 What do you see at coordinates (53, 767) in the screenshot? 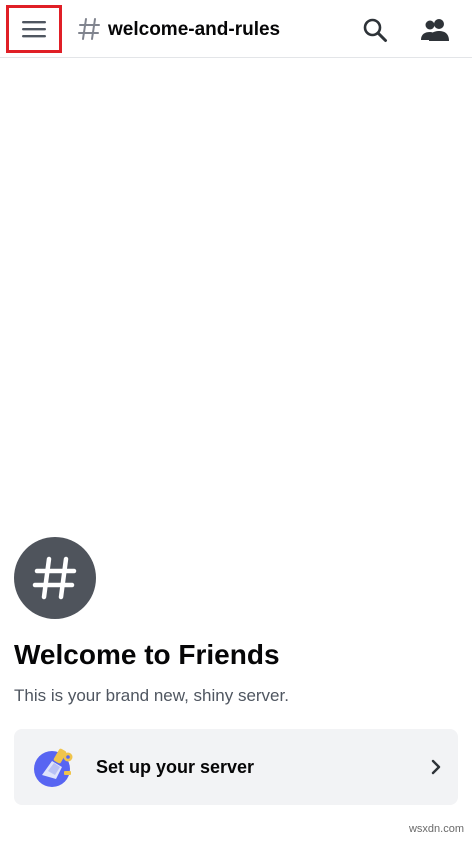
I see `server-setup-icon` at bounding box center [53, 767].